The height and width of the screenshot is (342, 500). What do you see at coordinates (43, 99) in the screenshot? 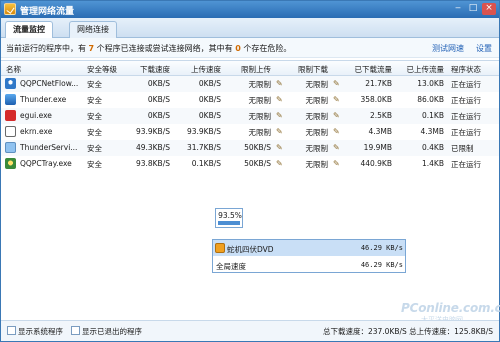
I see `process-name: Thunder.exe` at bounding box center [43, 99].